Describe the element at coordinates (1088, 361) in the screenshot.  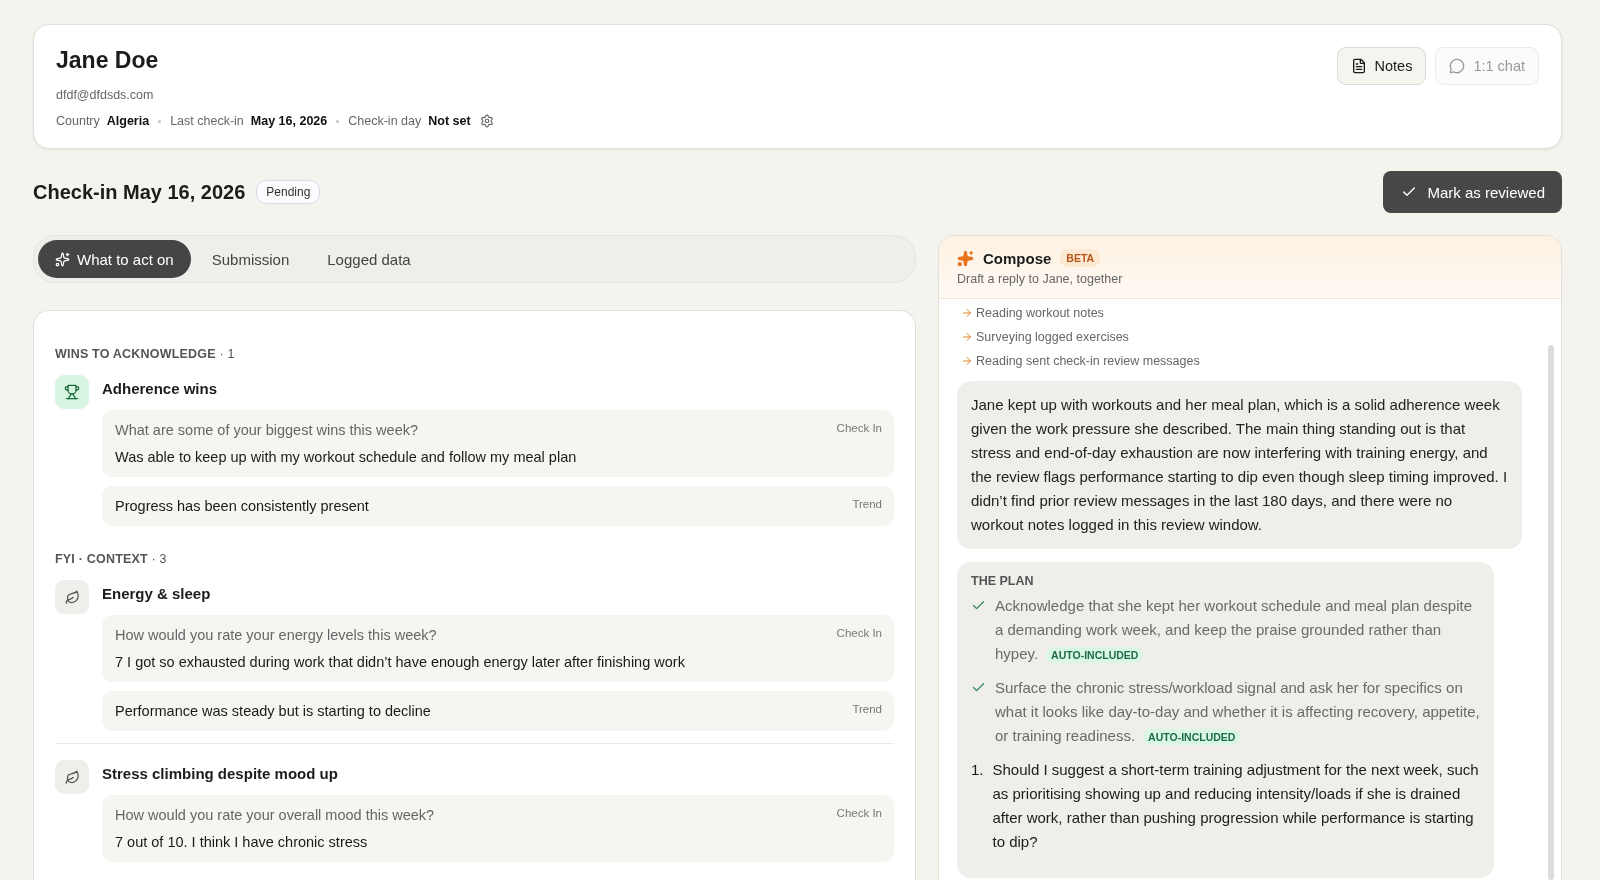
I see `progress-step: Reading sent check-in review messages` at that location.